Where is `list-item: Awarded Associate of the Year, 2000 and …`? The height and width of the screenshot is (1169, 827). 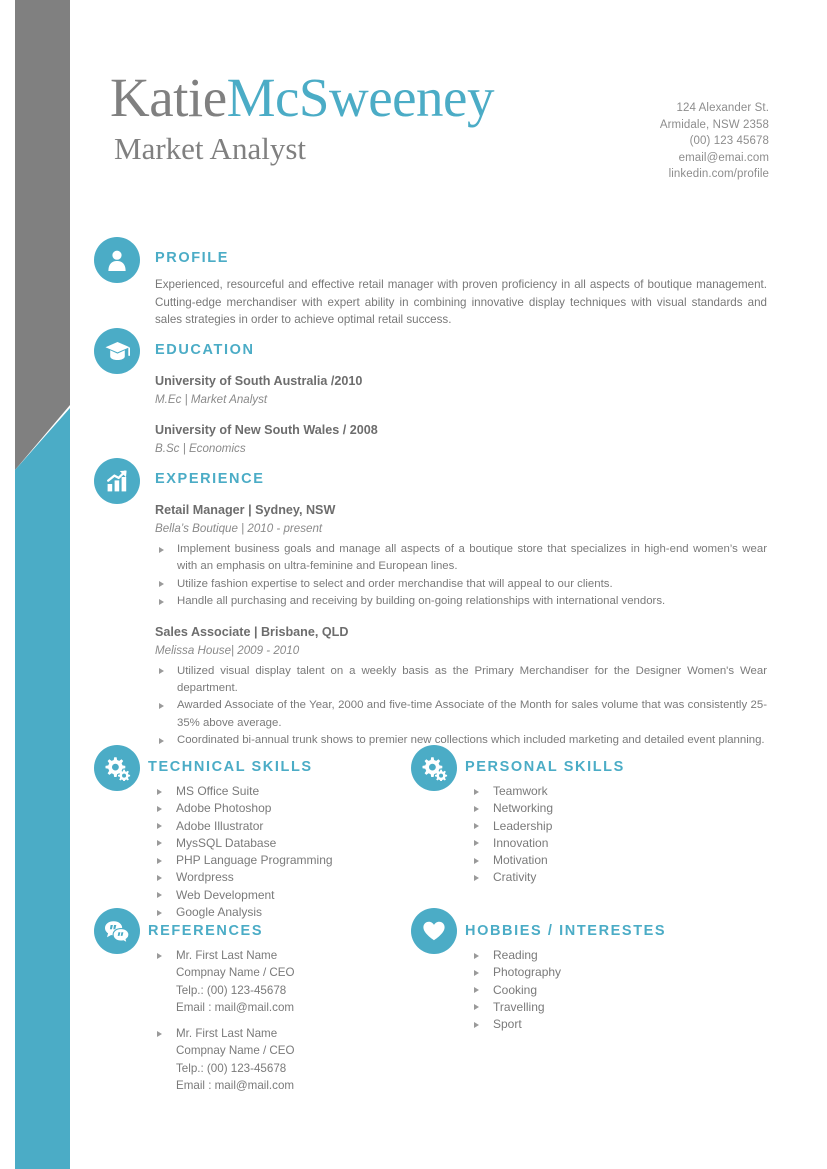
list-item: Awarded Associate of the Year, 2000 and … is located at coordinates (461, 714).